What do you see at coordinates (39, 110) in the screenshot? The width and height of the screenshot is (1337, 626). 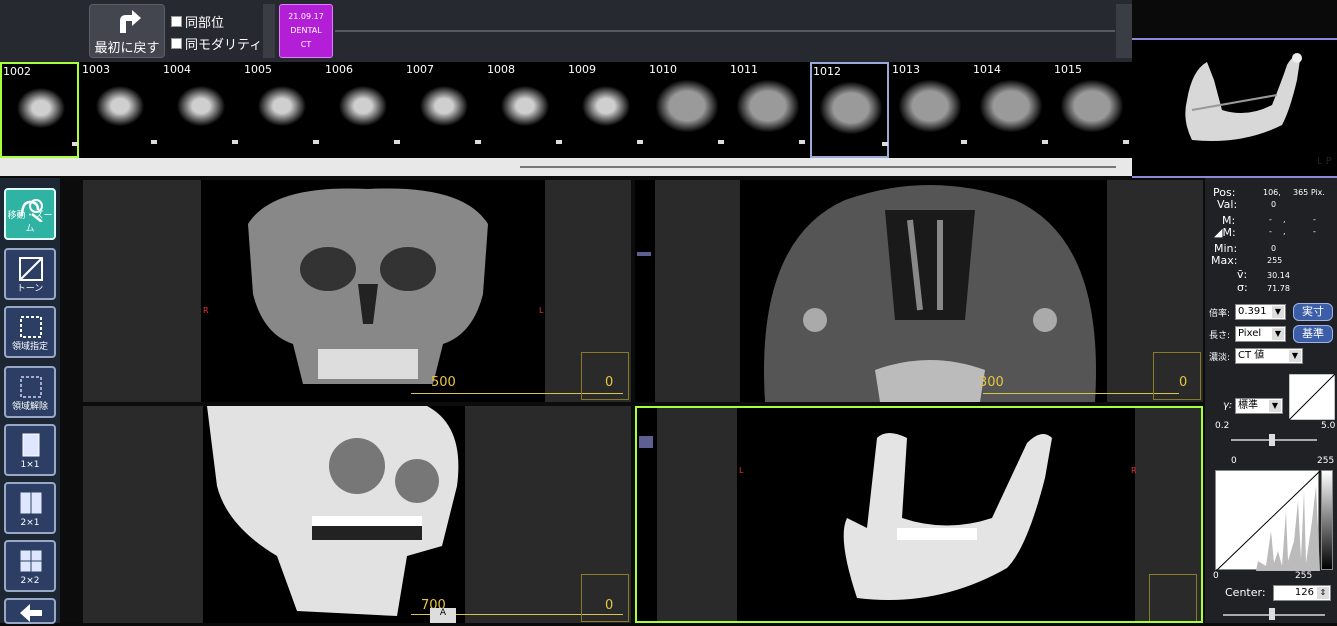 I see `series-thumbnail: 1002` at bounding box center [39, 110].